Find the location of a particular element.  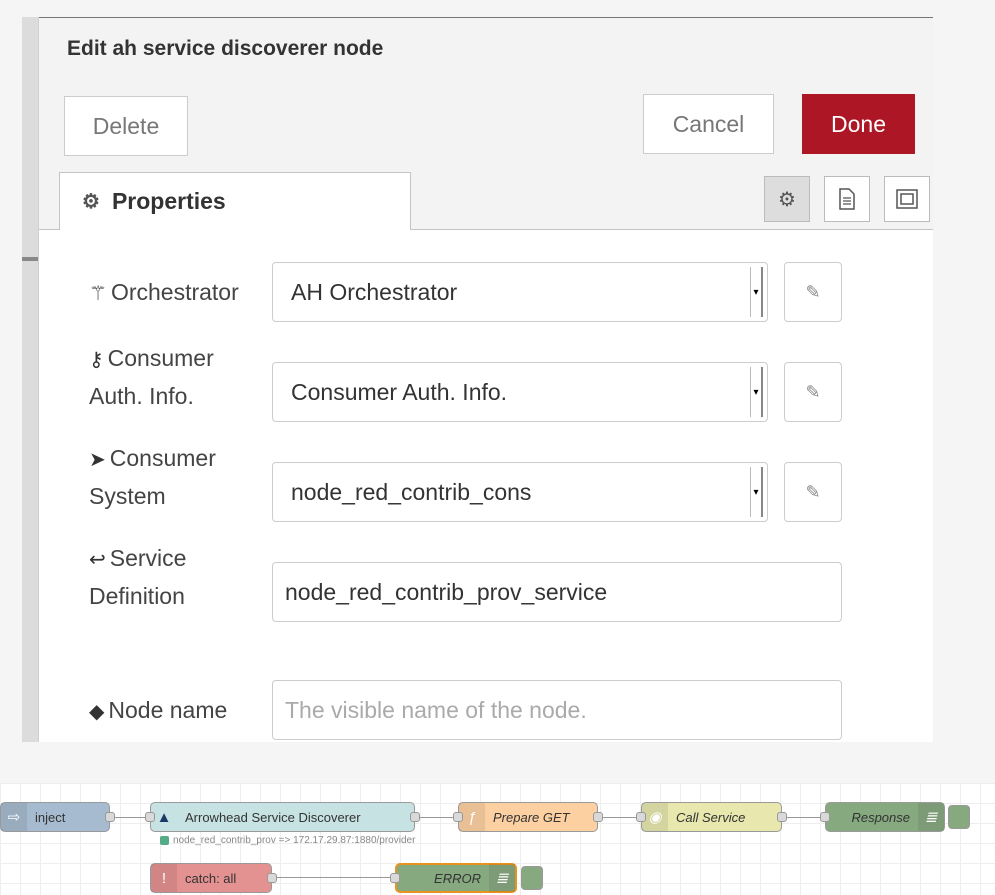

cancel-button: Cancel is located at coordinates (708, 124).